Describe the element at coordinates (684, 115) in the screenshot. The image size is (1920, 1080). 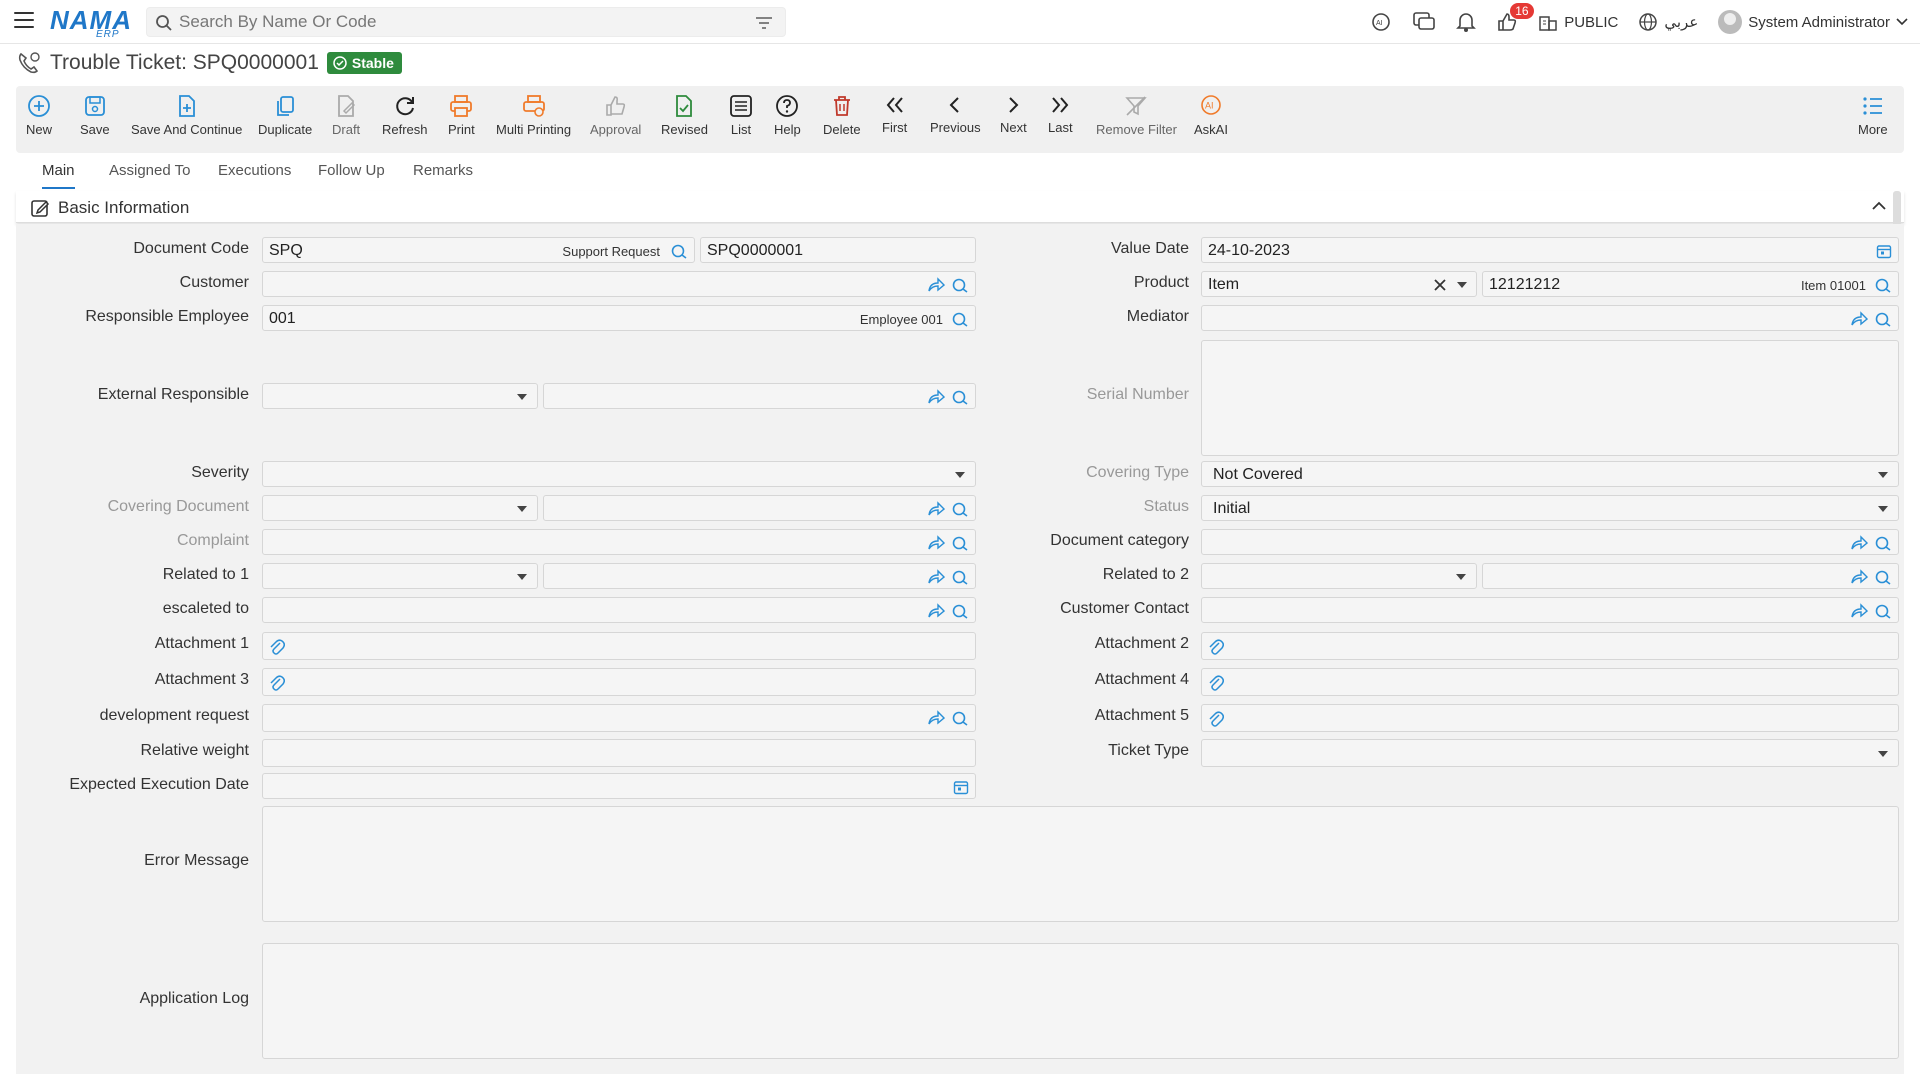
I see `revised-button: Revised` at that location.